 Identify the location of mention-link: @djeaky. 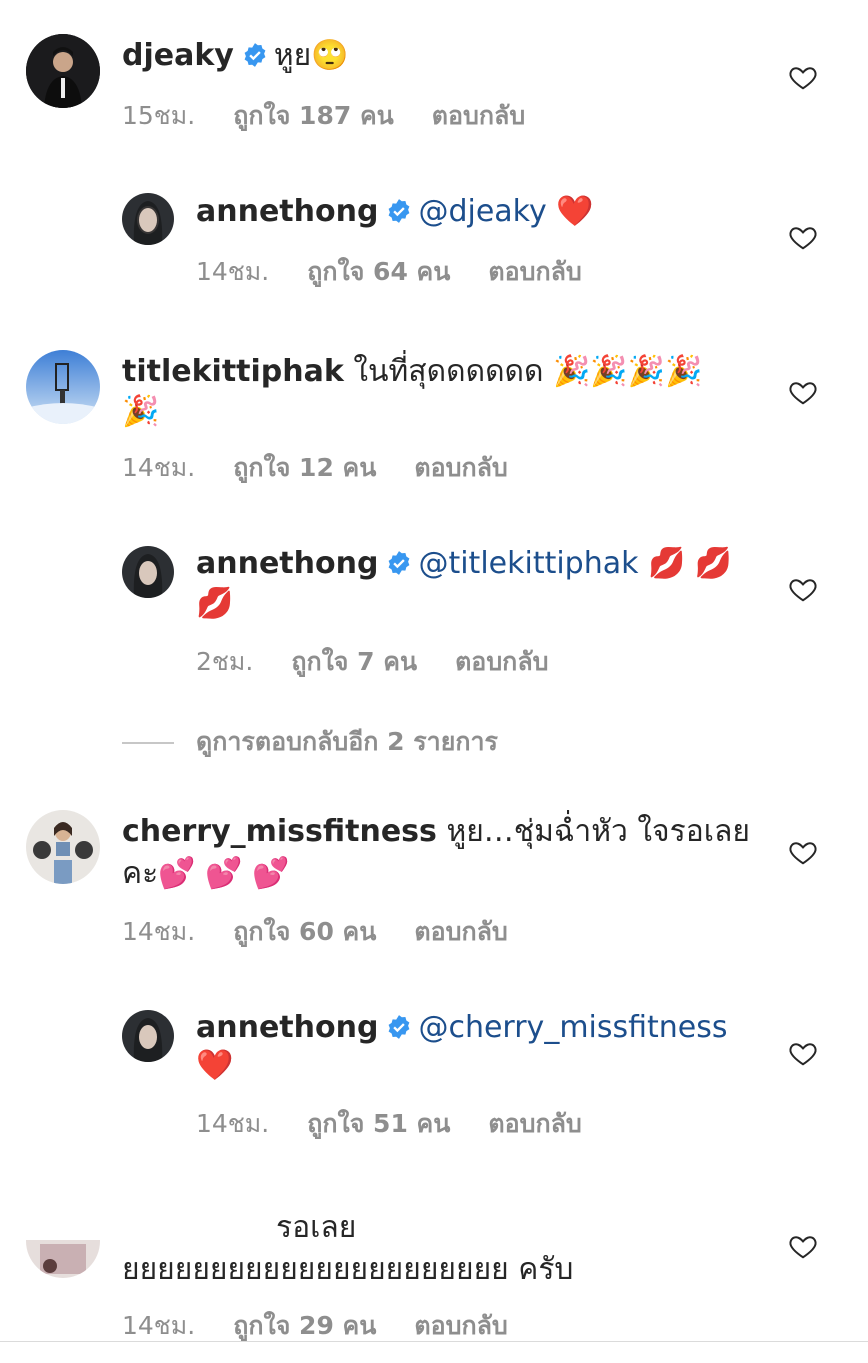
(482, 211).